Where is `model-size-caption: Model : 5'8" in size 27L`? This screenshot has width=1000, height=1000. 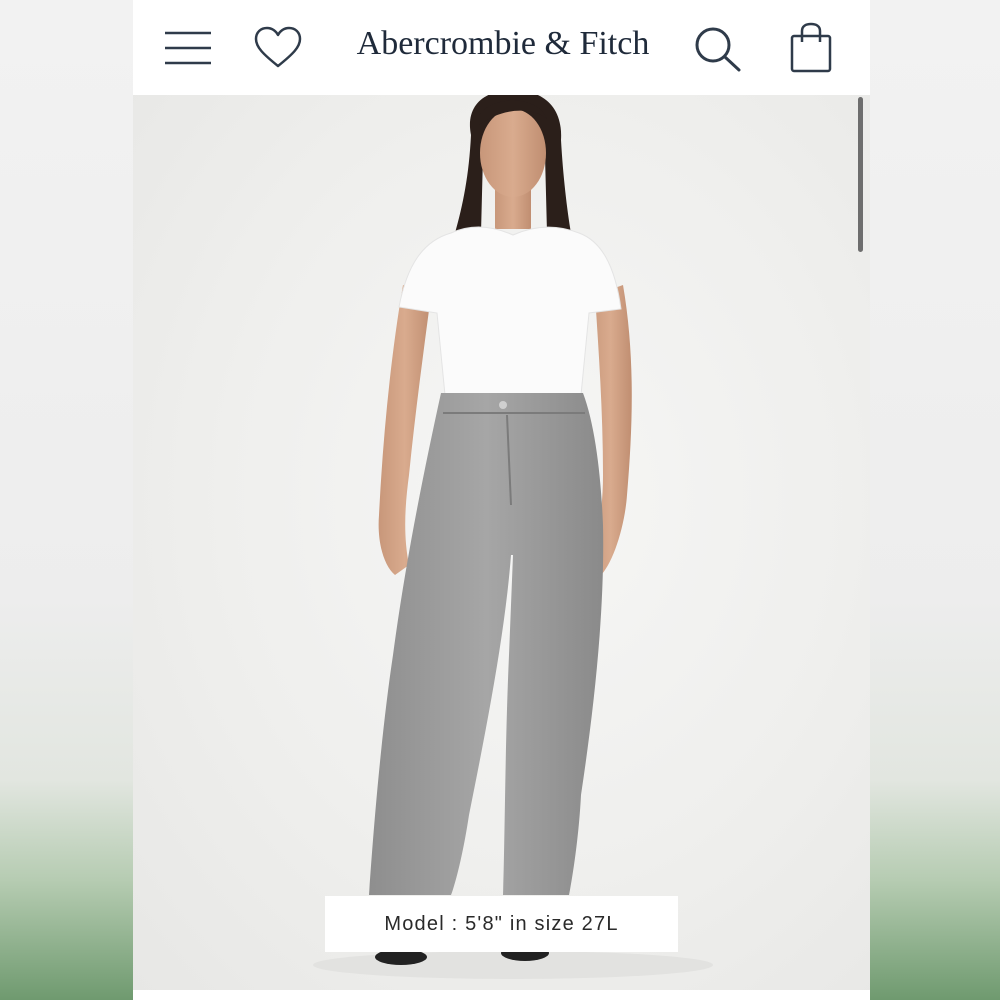 model-size-caption: Model : 5'8" in size 27L is located at coordinates (501, 924).